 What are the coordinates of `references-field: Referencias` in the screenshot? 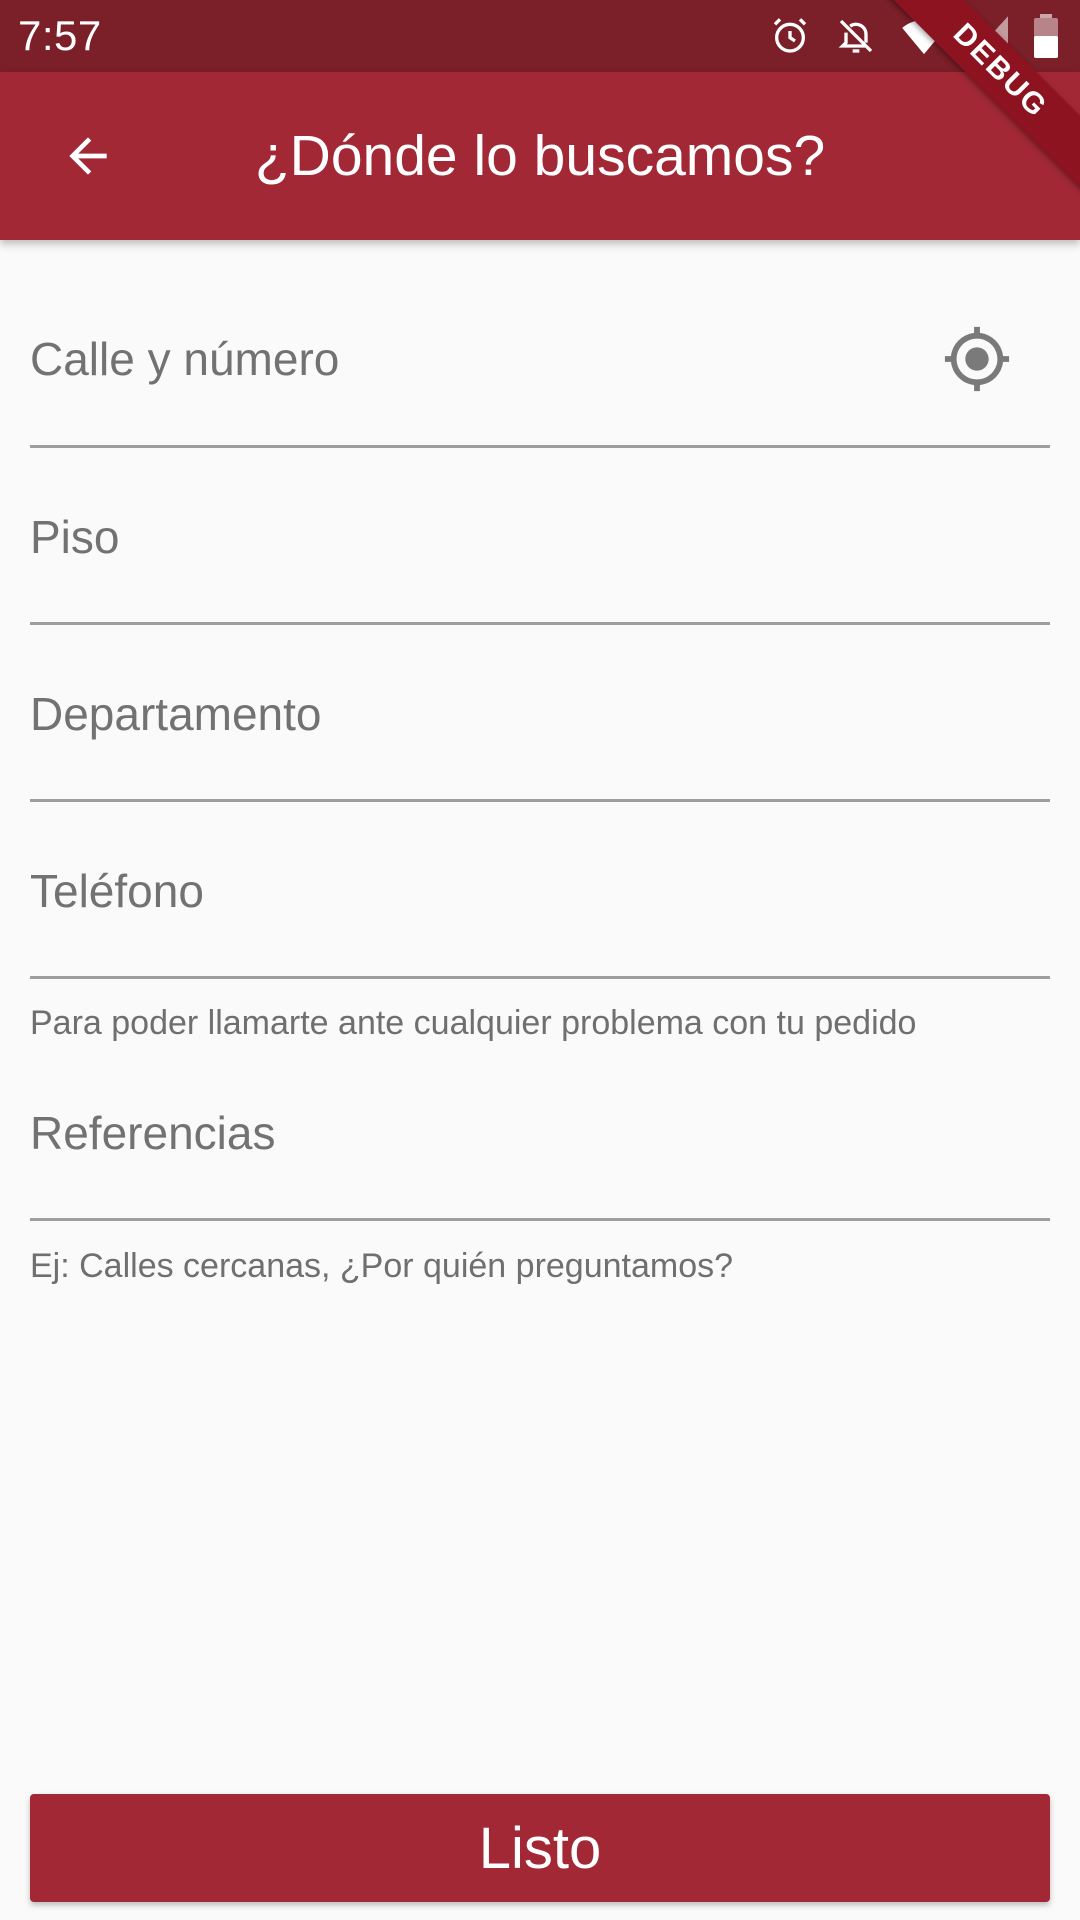 It's located at (540, 1148).